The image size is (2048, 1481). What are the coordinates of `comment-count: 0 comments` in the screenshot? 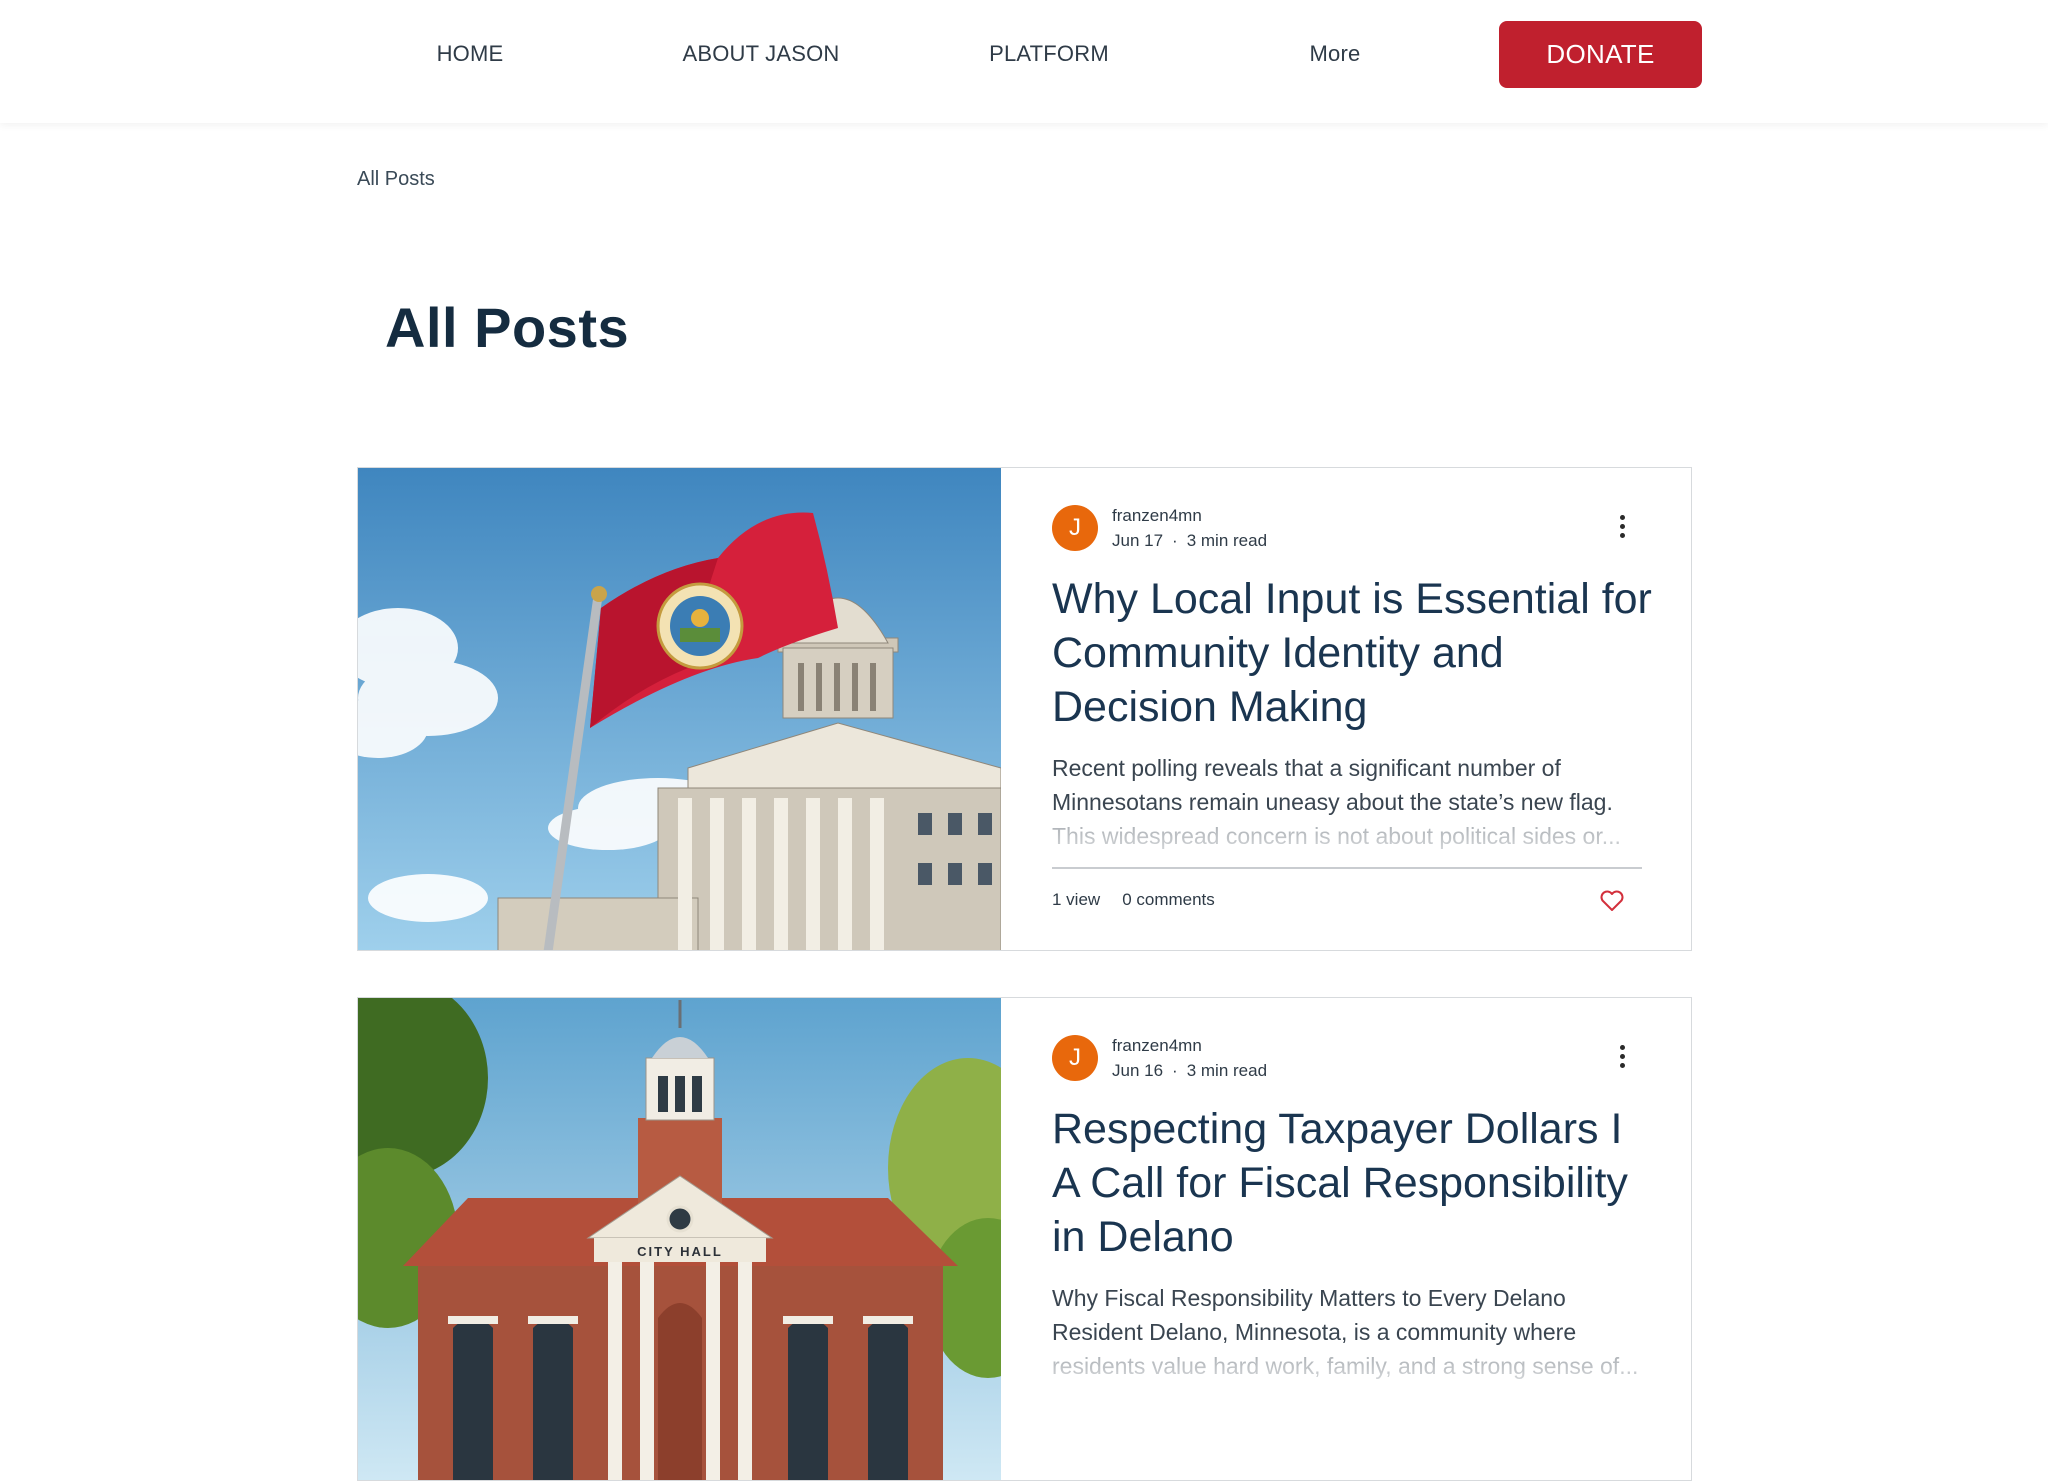 It's located at (1168, 899).